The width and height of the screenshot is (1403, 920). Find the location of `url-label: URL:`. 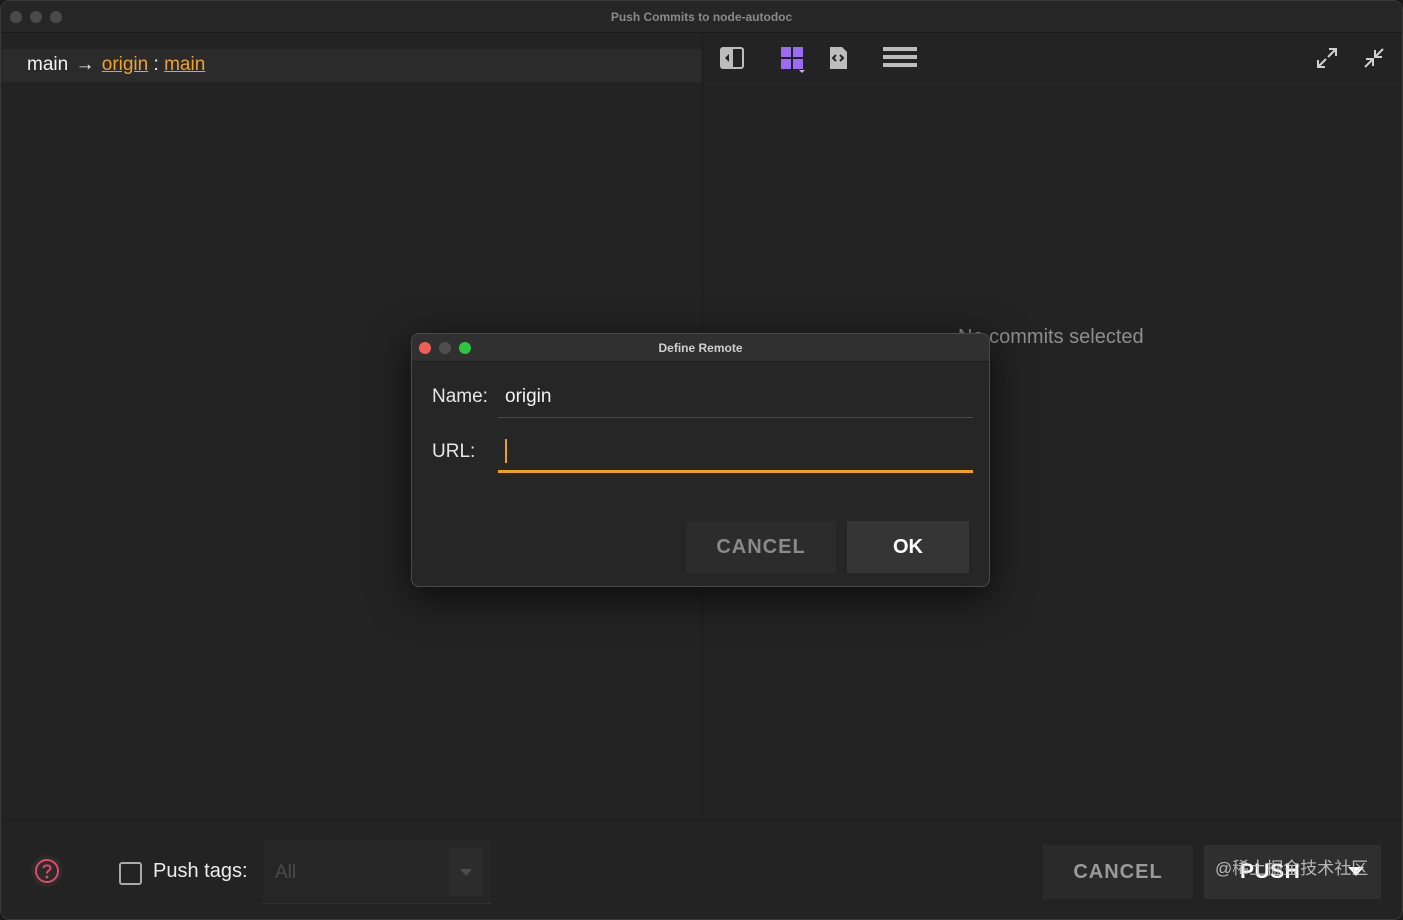

url-label: URL: is located at coordinates (454, 451).